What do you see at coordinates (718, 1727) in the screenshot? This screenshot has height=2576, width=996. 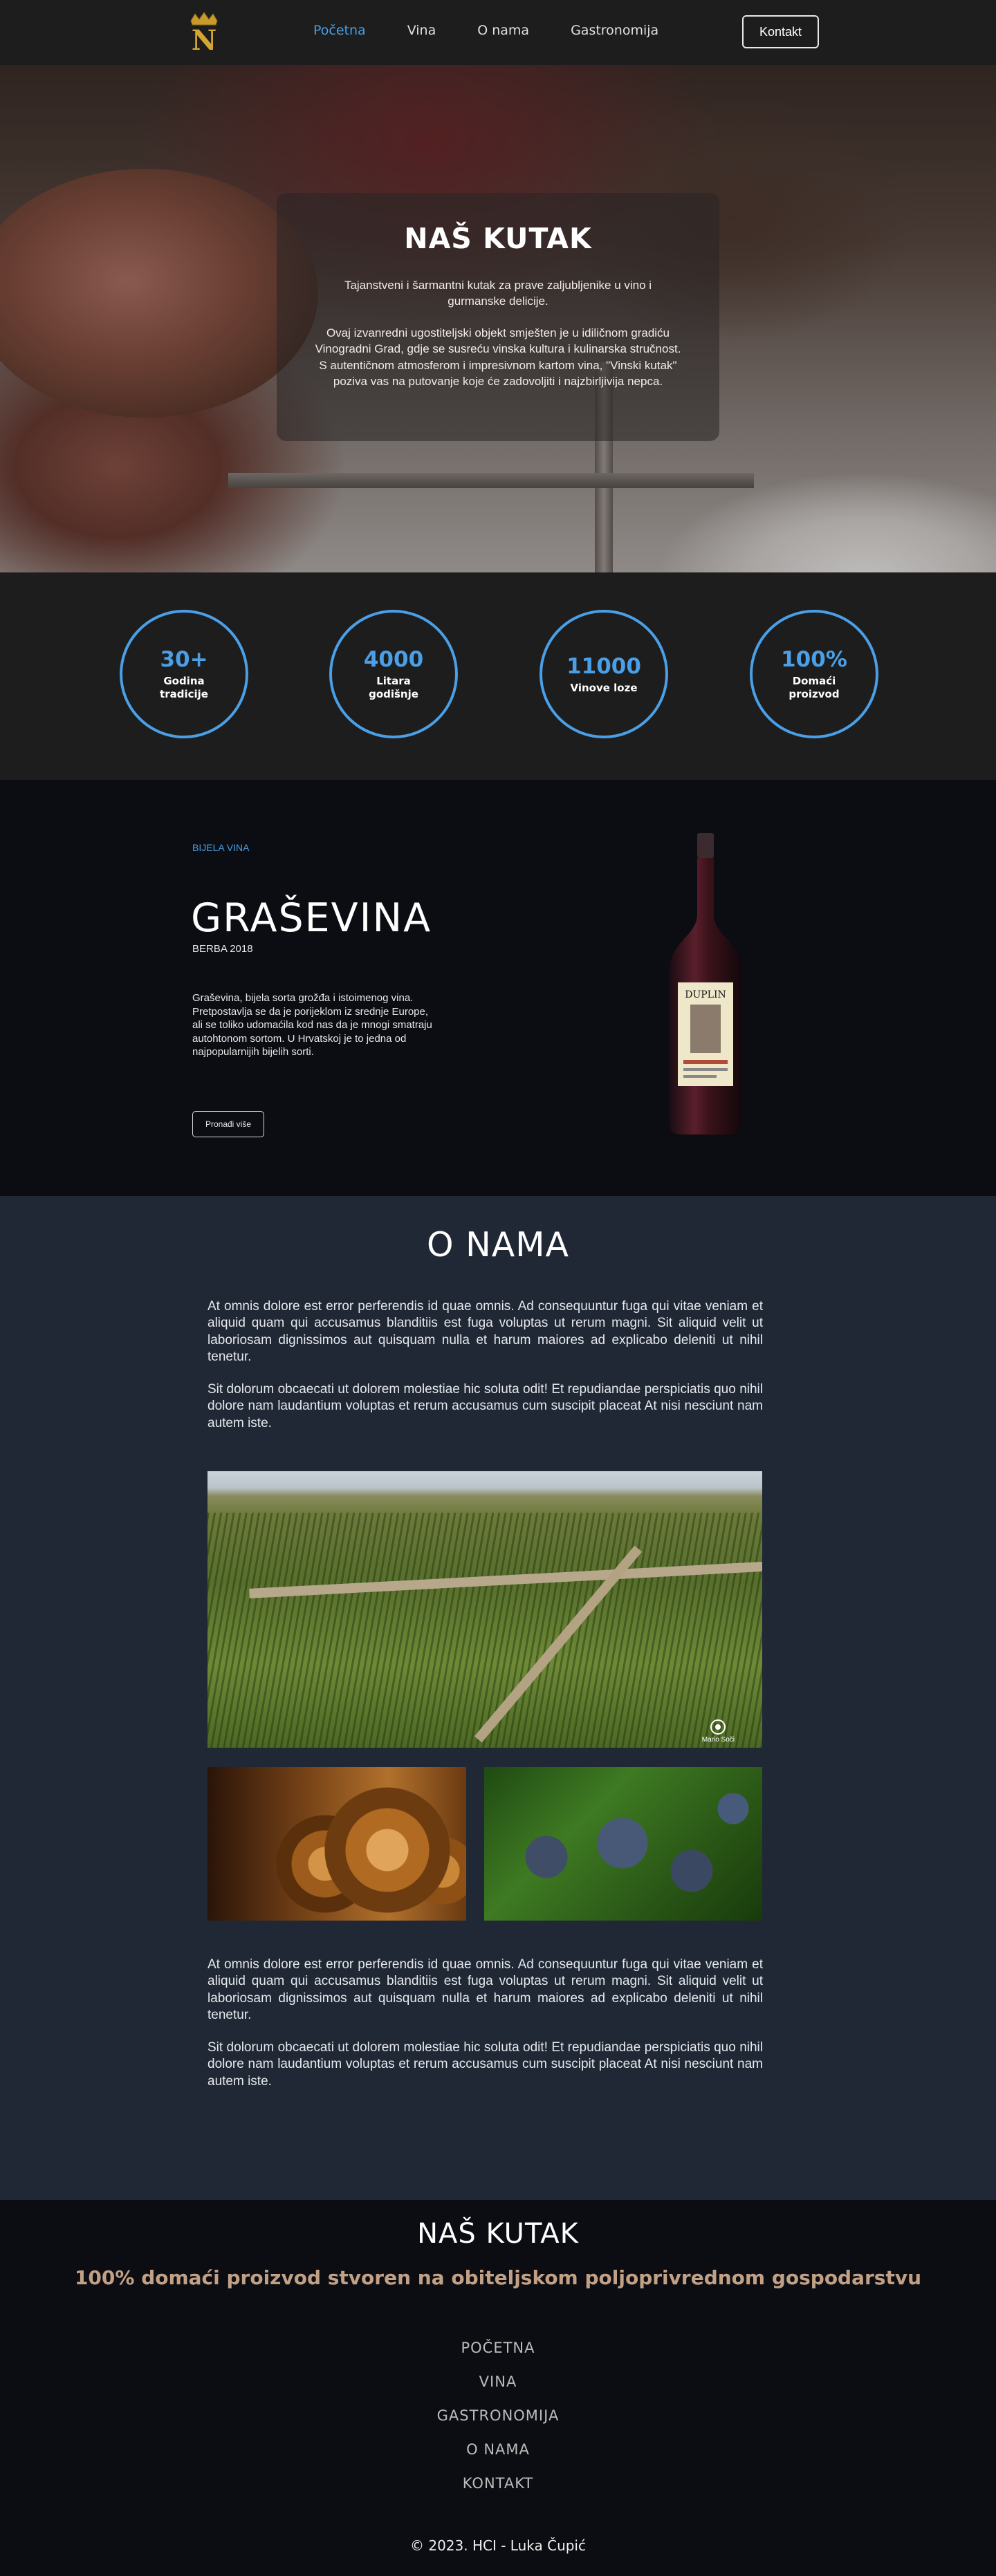 I see `camera-icon` at bounding box center [718, 1727].